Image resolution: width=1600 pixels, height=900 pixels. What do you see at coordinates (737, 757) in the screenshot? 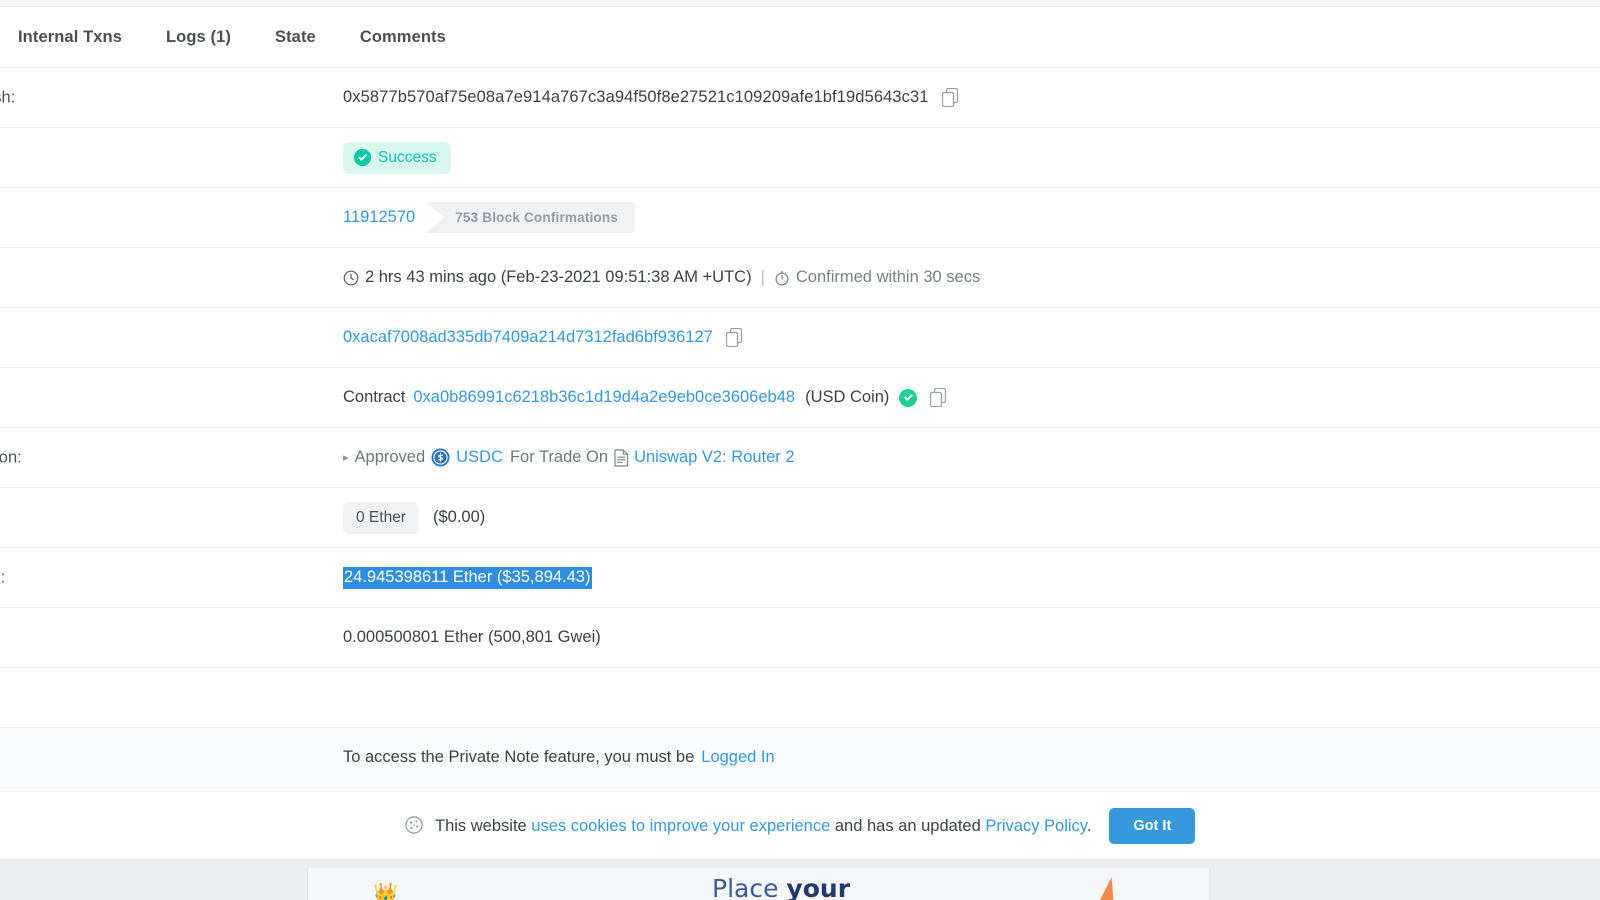
I see `logged-in-link: Logged In` at bounding box center [737, 757].